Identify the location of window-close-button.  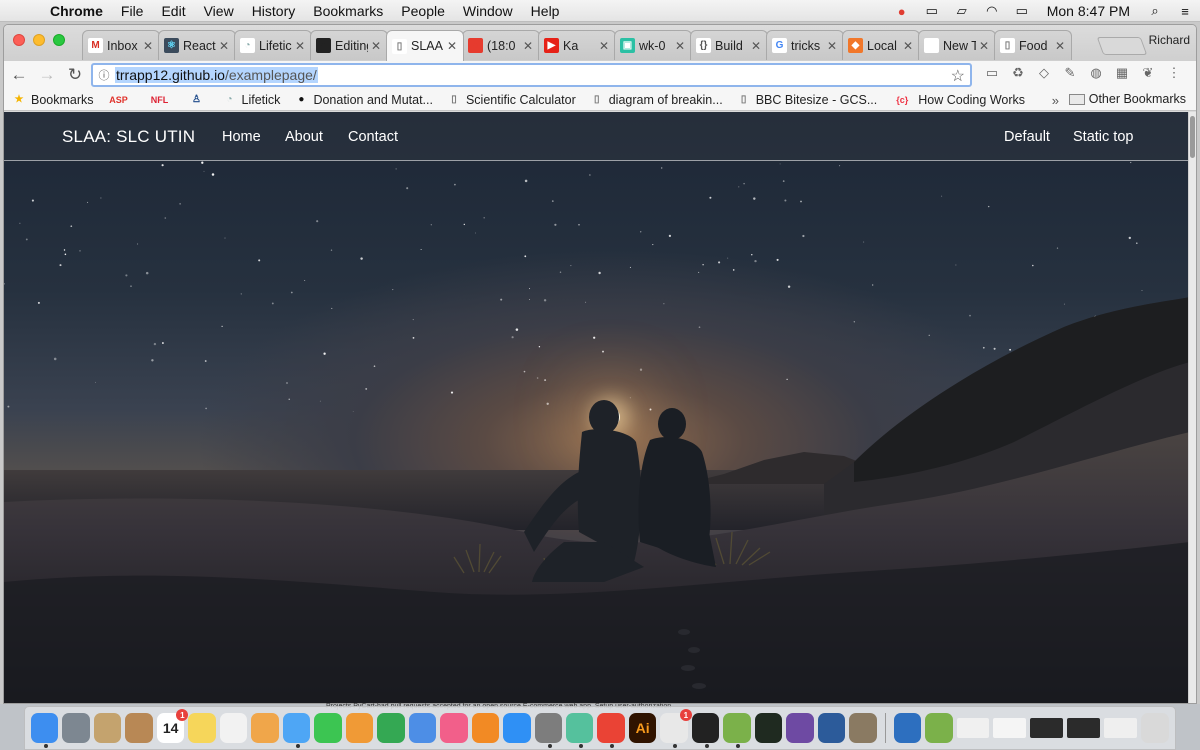
(19, 40).